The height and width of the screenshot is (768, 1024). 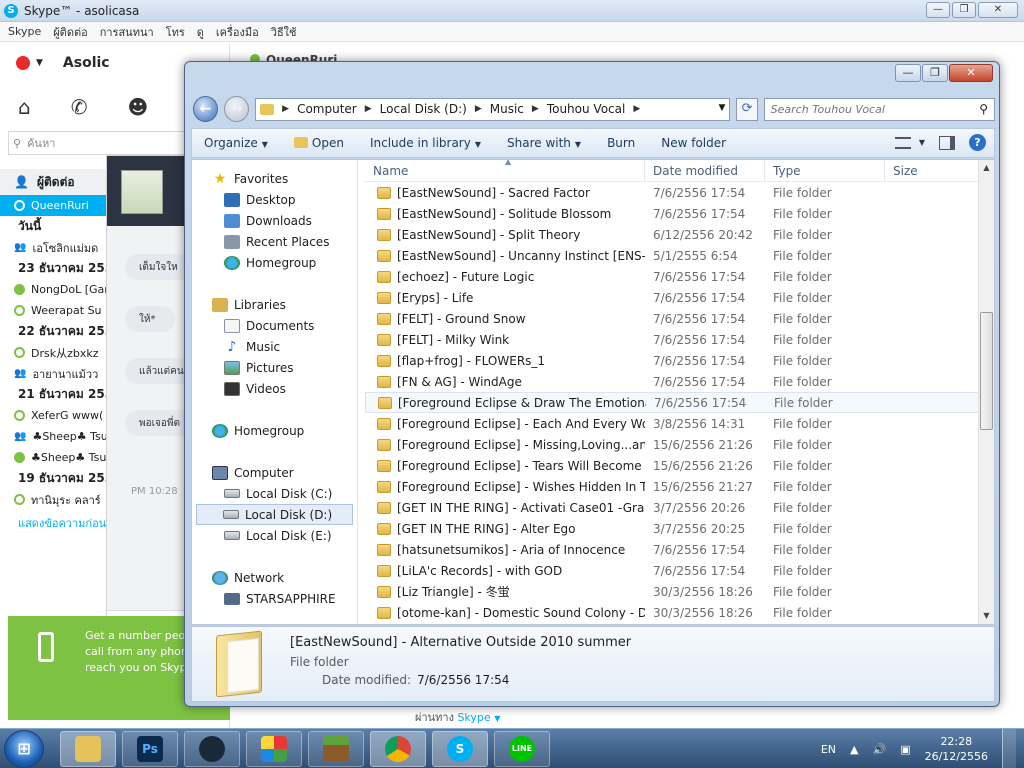 What do you see at coordinates (24, 107) in the screenshot?
I see `home-icon: ⌂` at bounding box center [24, 107].